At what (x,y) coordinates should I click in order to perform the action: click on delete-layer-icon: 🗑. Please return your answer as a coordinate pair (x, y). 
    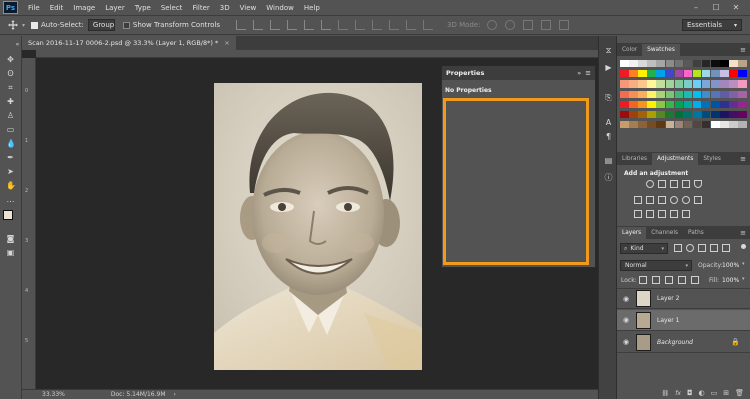
    Looking at the image, I should click on (739, 393).